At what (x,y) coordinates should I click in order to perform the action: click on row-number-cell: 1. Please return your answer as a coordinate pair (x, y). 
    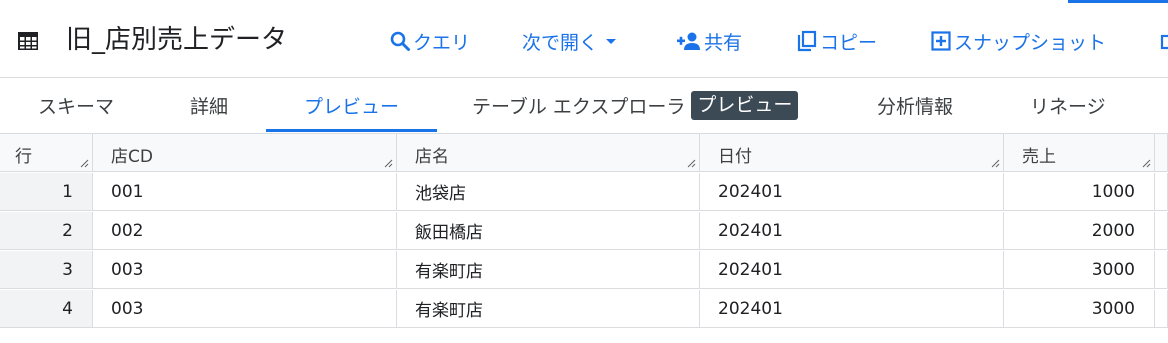
    Looking at the image, I should click on (46, 192).